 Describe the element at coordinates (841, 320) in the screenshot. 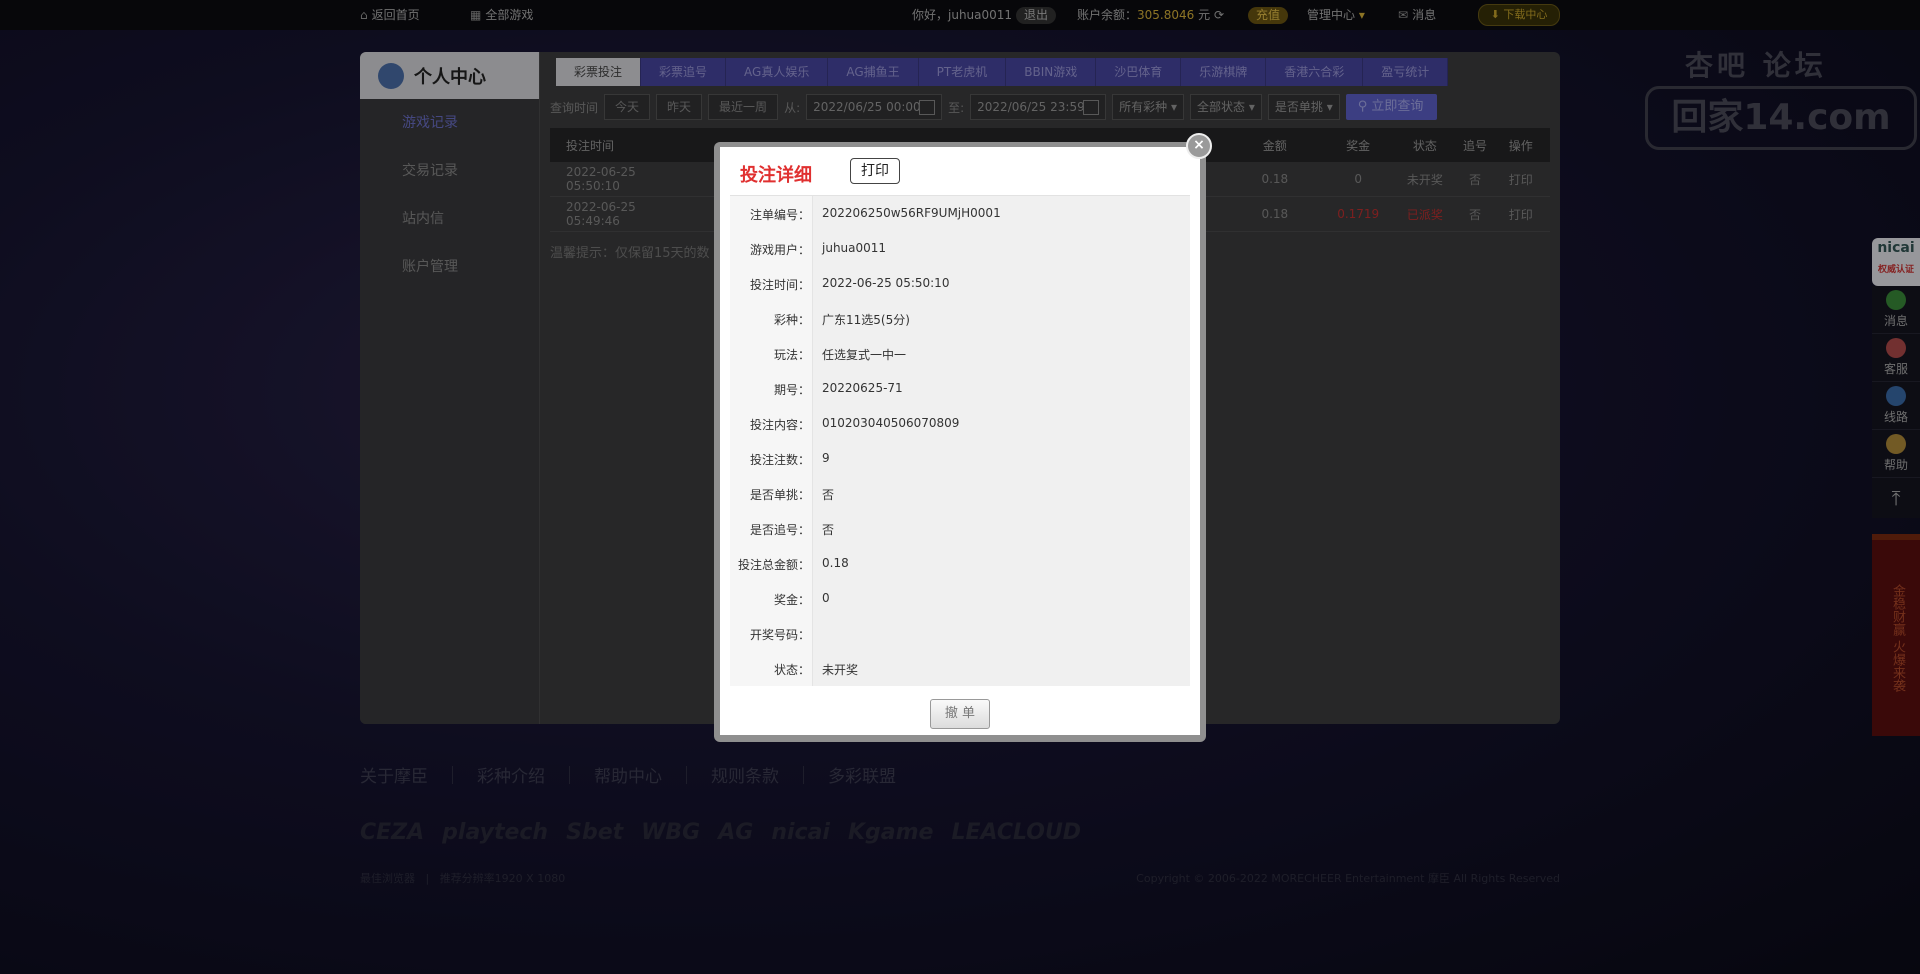

I see `detail-row: 彩种： 广东11选5(5分)` at that location.